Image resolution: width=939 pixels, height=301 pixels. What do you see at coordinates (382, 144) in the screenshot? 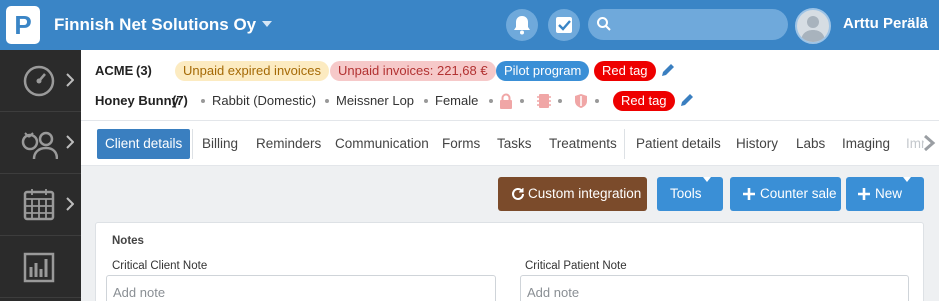
I see `tab-communication: Communication` at bounding box center [382, 144].